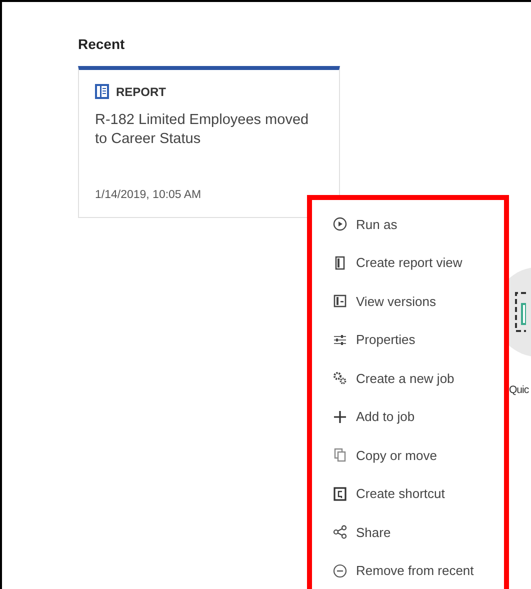 This screenshot has width=531, height=589. Describe the element at coordinates (141, 91) in the screenshot. I see `item-type-label: REPORT` at that location.